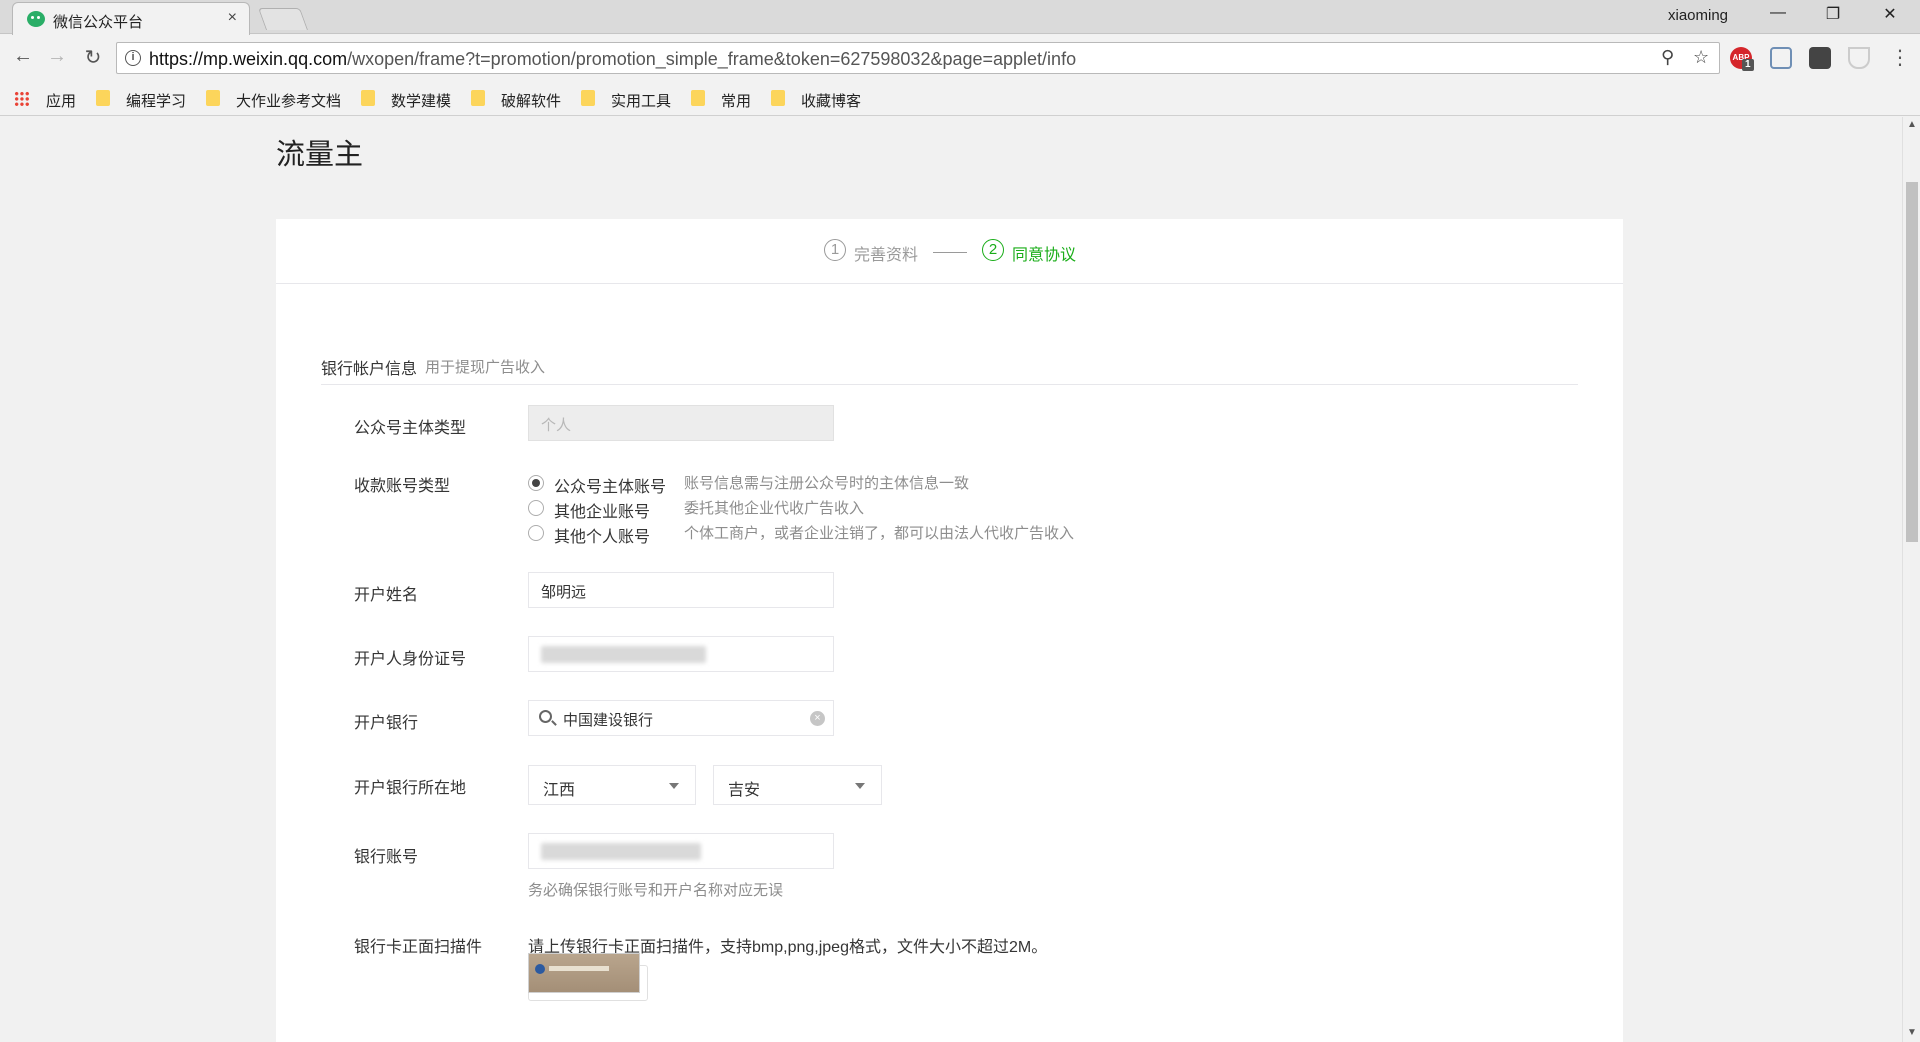  What do you see at coordinates (1044, 253) in the screenshot?
I see `step-2-label: 同意协议` at bounding box center [1044, 253].